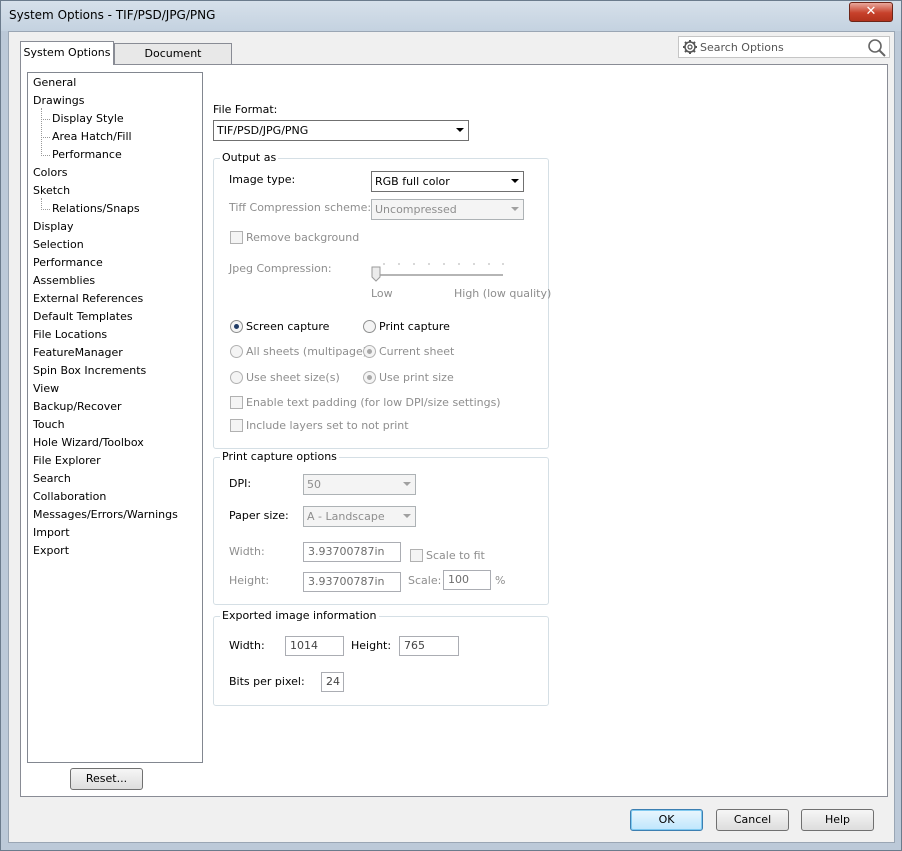 The height and width of the screenshot is (851, 902). Describe the element at coordinates (240, 483) in the screenshot. I see `dpi-label: DPI:` at that location.